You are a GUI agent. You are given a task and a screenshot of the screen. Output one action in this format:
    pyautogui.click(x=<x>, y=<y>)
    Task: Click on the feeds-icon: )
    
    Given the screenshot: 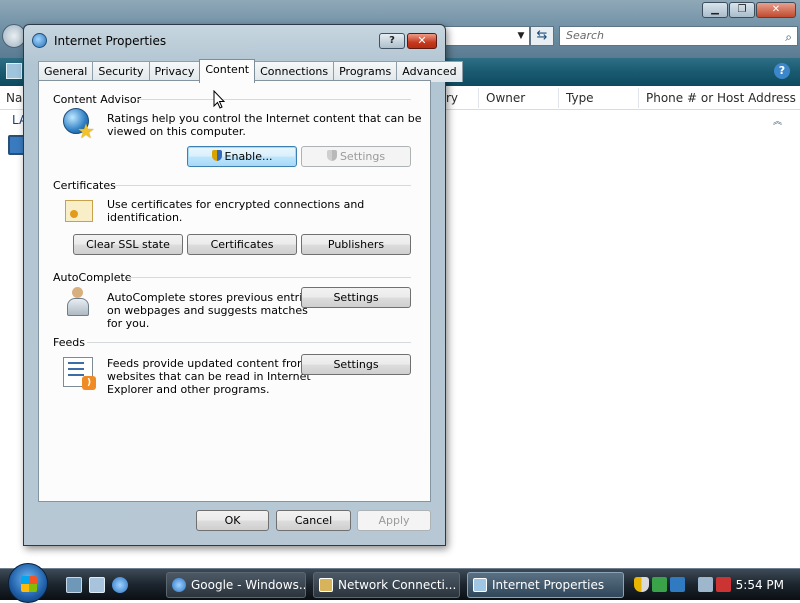 What is the action you would take?
    pyautogui.click(x=79, y=373)
    